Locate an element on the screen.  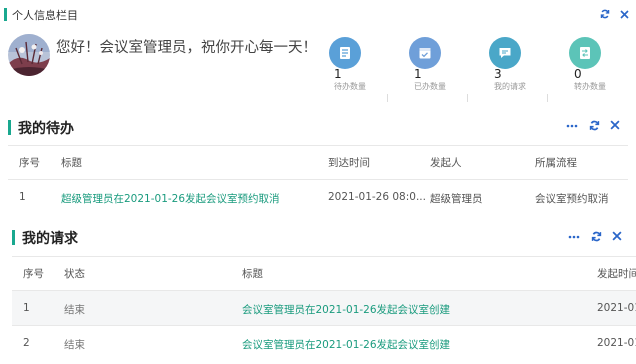
greeting-text: 您好！会议室管理员，祝你开心每一天！ is located at coordinates (186, 48).